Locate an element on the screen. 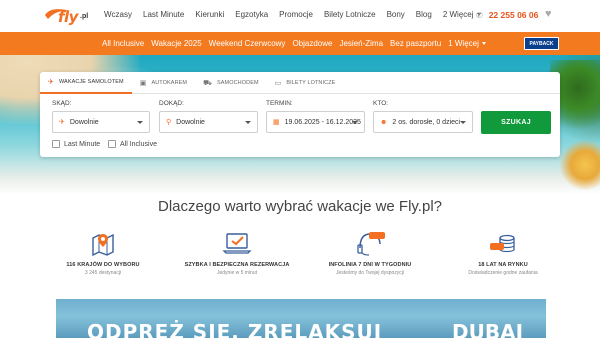 The image size is (600, 338). checkbox-label: Last Minute is located at coordinates (82, 144).